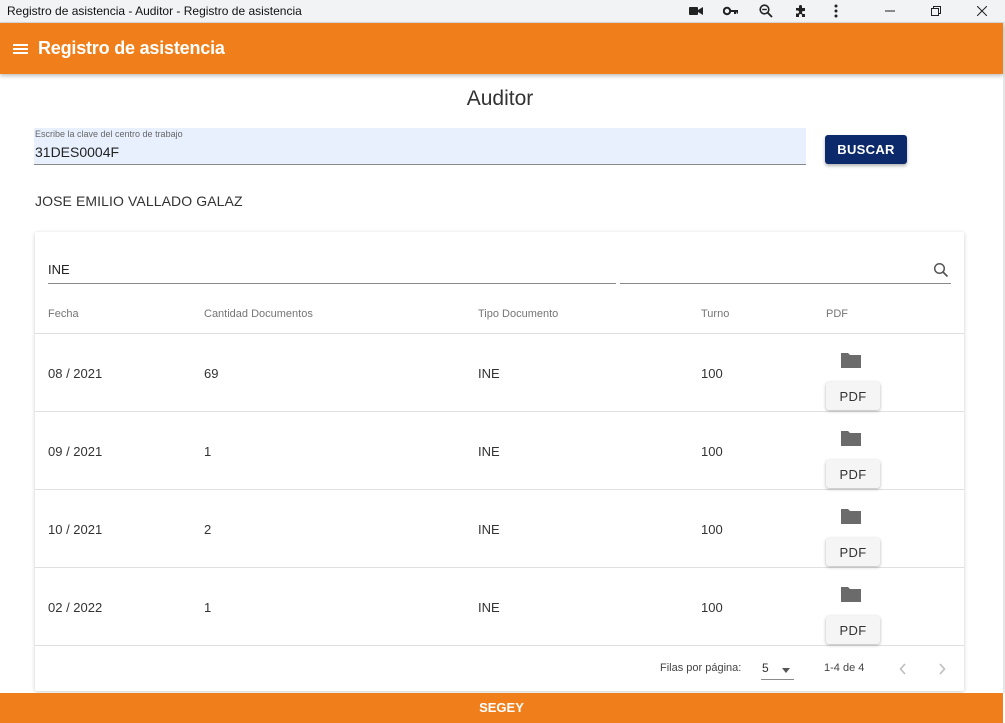 This screenshot has width=1005, height=723. What do you see at coordinates (75, 373) in the screenshot?
I see `cell-fecha: 08 / 2021` at bounding box center [75, 373].